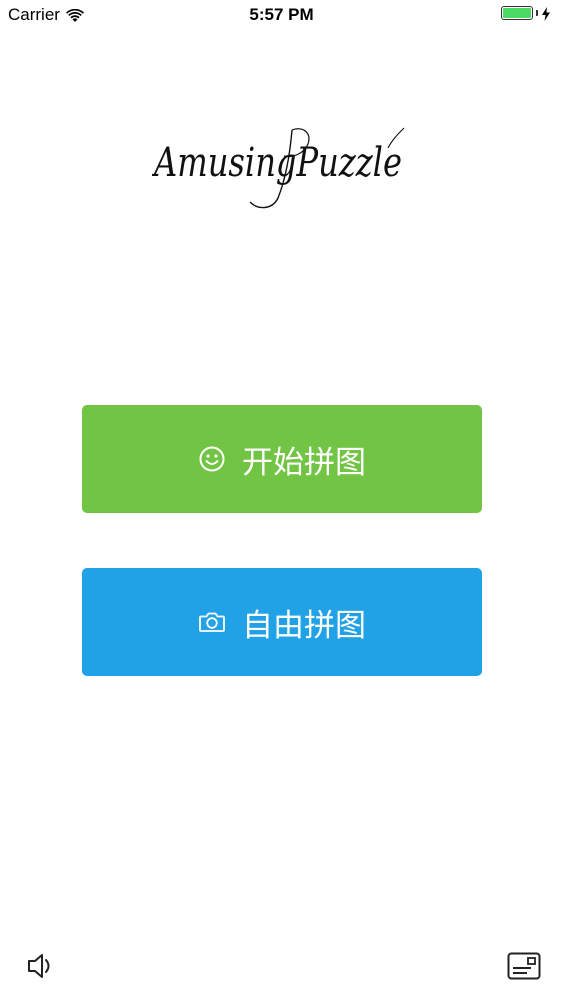 The width and height of the screenshot is (563, 1000). I want to click on free-puzzle-label: 自由拼图, so click(304, 625).